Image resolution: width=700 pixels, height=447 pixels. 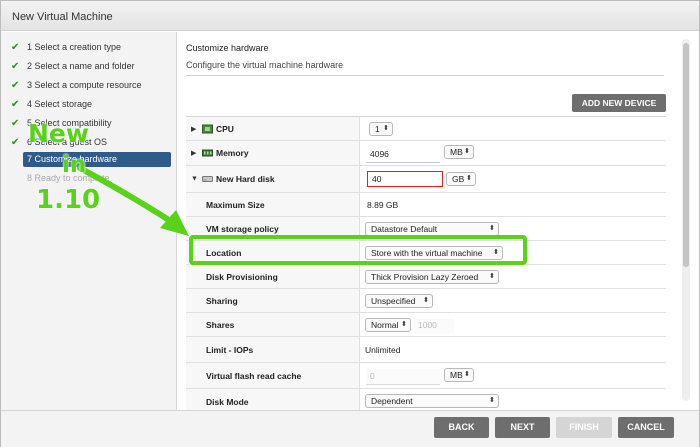 I want to click on flash-unit: MB, so click(x=456, y=375).